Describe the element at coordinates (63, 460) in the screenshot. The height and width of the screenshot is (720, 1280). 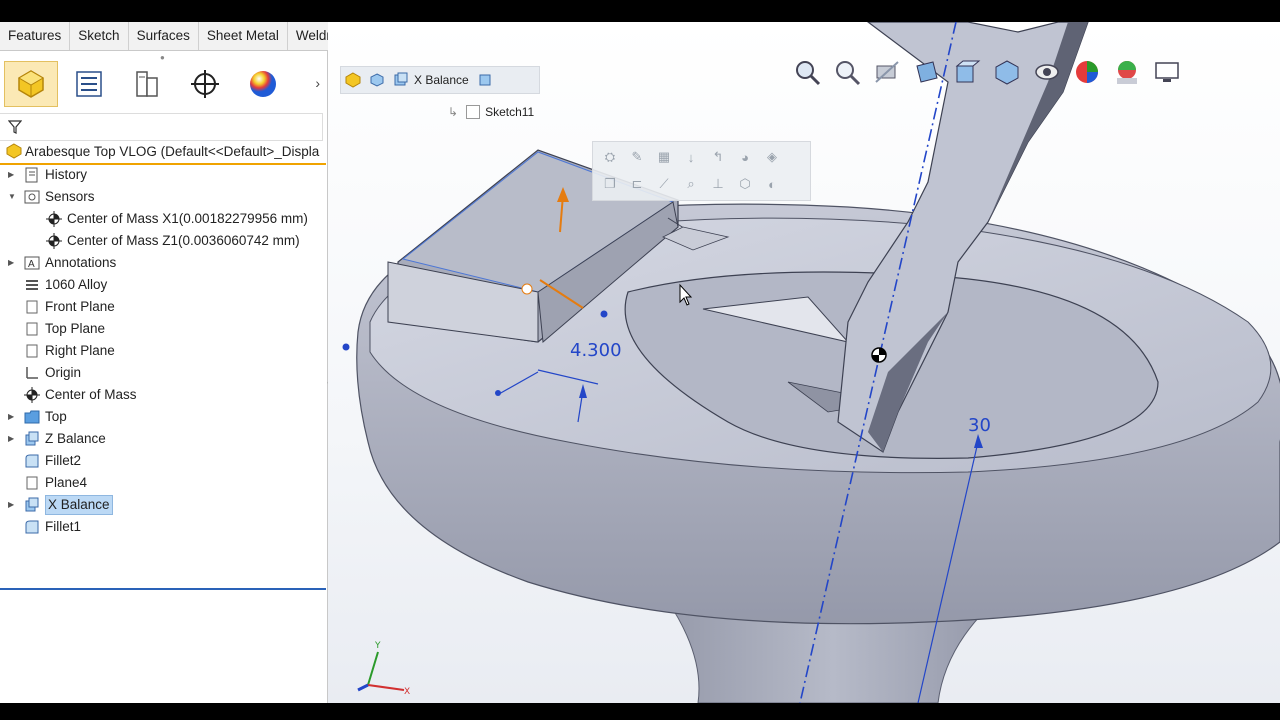
I see `tree-item-label: Fillet2` at that location.